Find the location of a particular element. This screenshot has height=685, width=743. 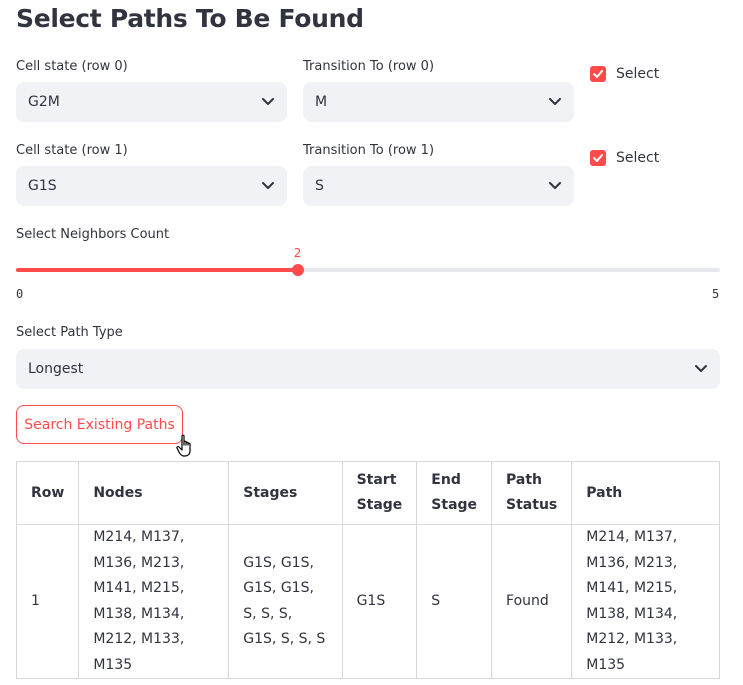

cell-state-select-row-0: G2M is located at coordinates (151, 102).